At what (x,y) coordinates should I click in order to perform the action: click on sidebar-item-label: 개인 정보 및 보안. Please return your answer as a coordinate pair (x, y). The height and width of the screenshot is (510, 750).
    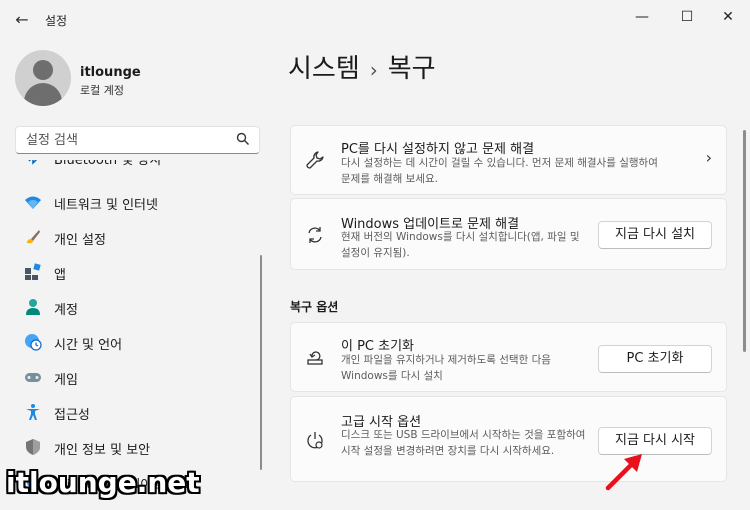
    Looking at the image, I should click on (102, 450).